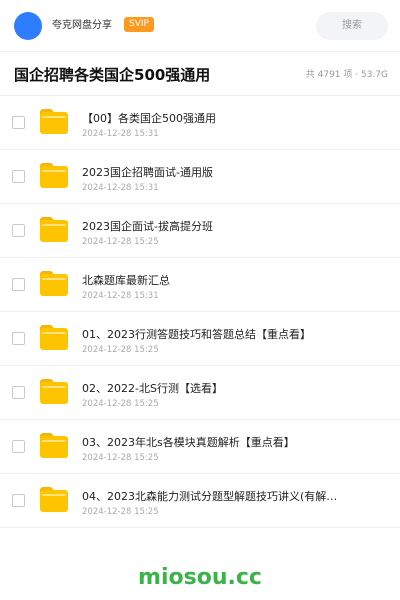 Image resolution: width=400 pixels, height=600 pixels. What do you see at coordinates (352, 26) in the screenshot?
I see `search-button: 搜索` at bounding box center [352, 26].